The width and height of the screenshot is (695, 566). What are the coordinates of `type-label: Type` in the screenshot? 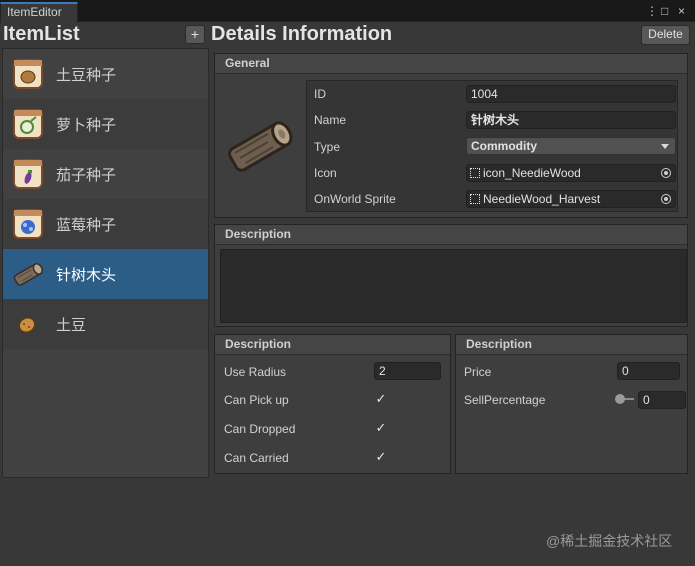 It's located at (327, 147).